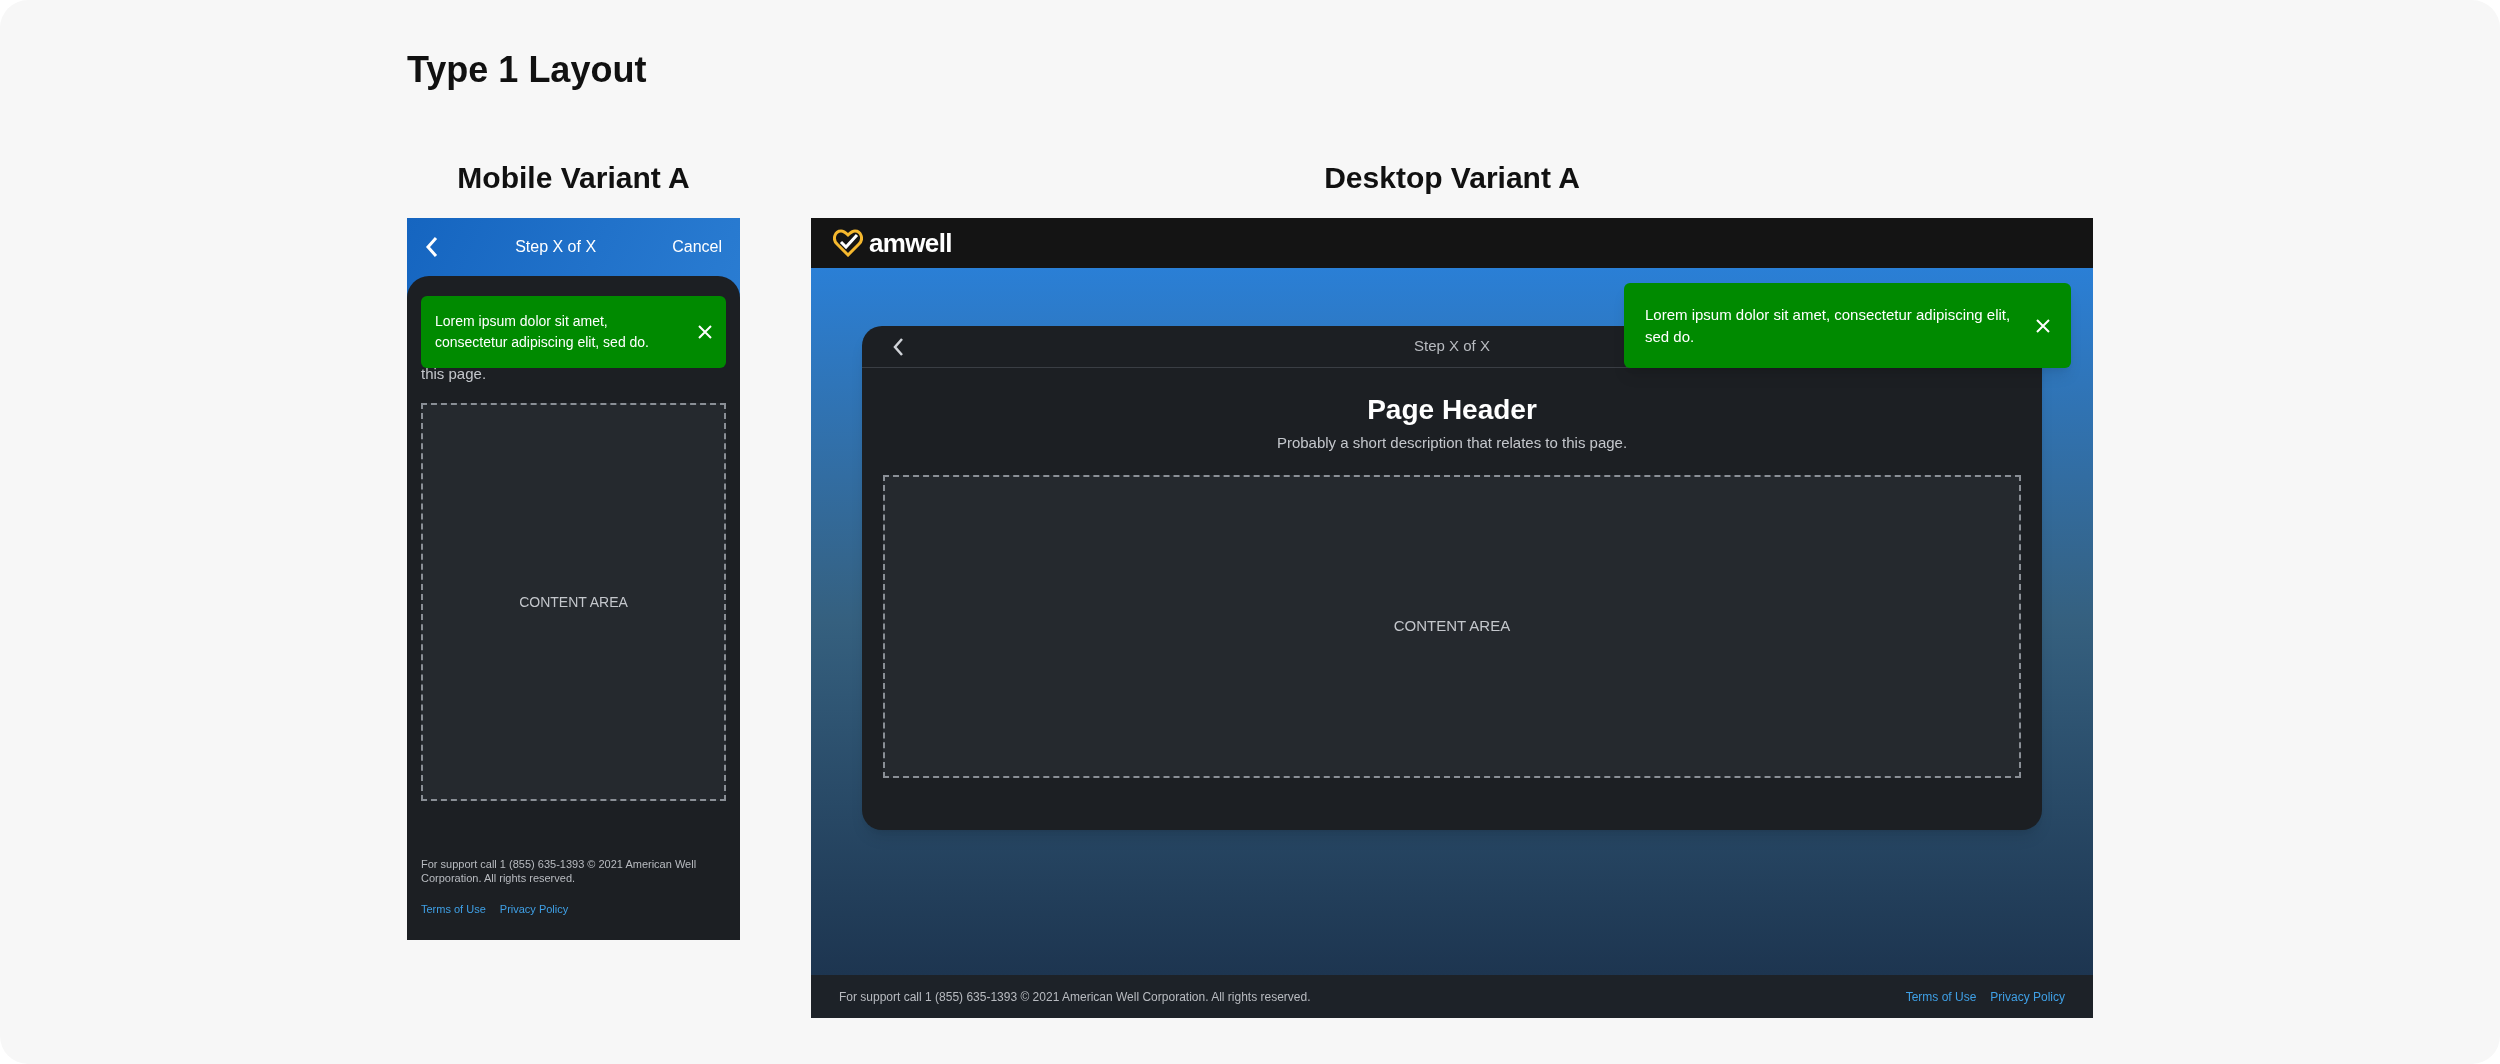 This screenshot has height=1064, width=2500. Describe the element at coordinates (1452, 178) in the screenshot. I see `variant-heading: Desktop Variant A` at that location.